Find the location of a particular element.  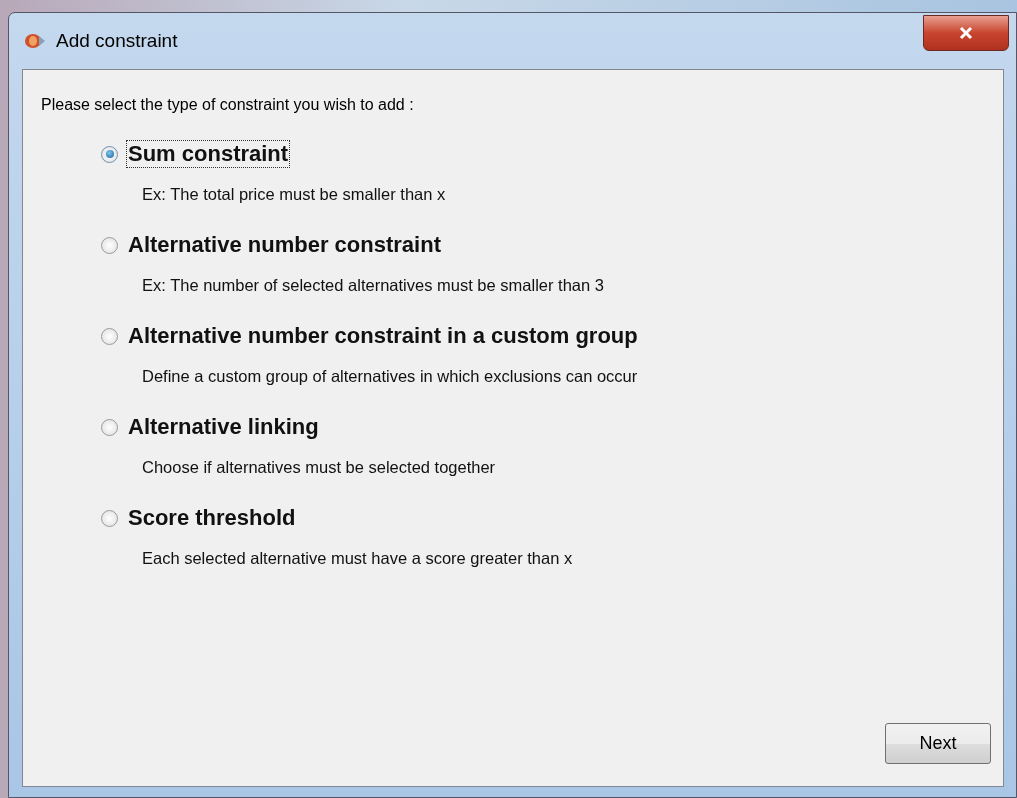

close-button is located at coordinates (966, 33).